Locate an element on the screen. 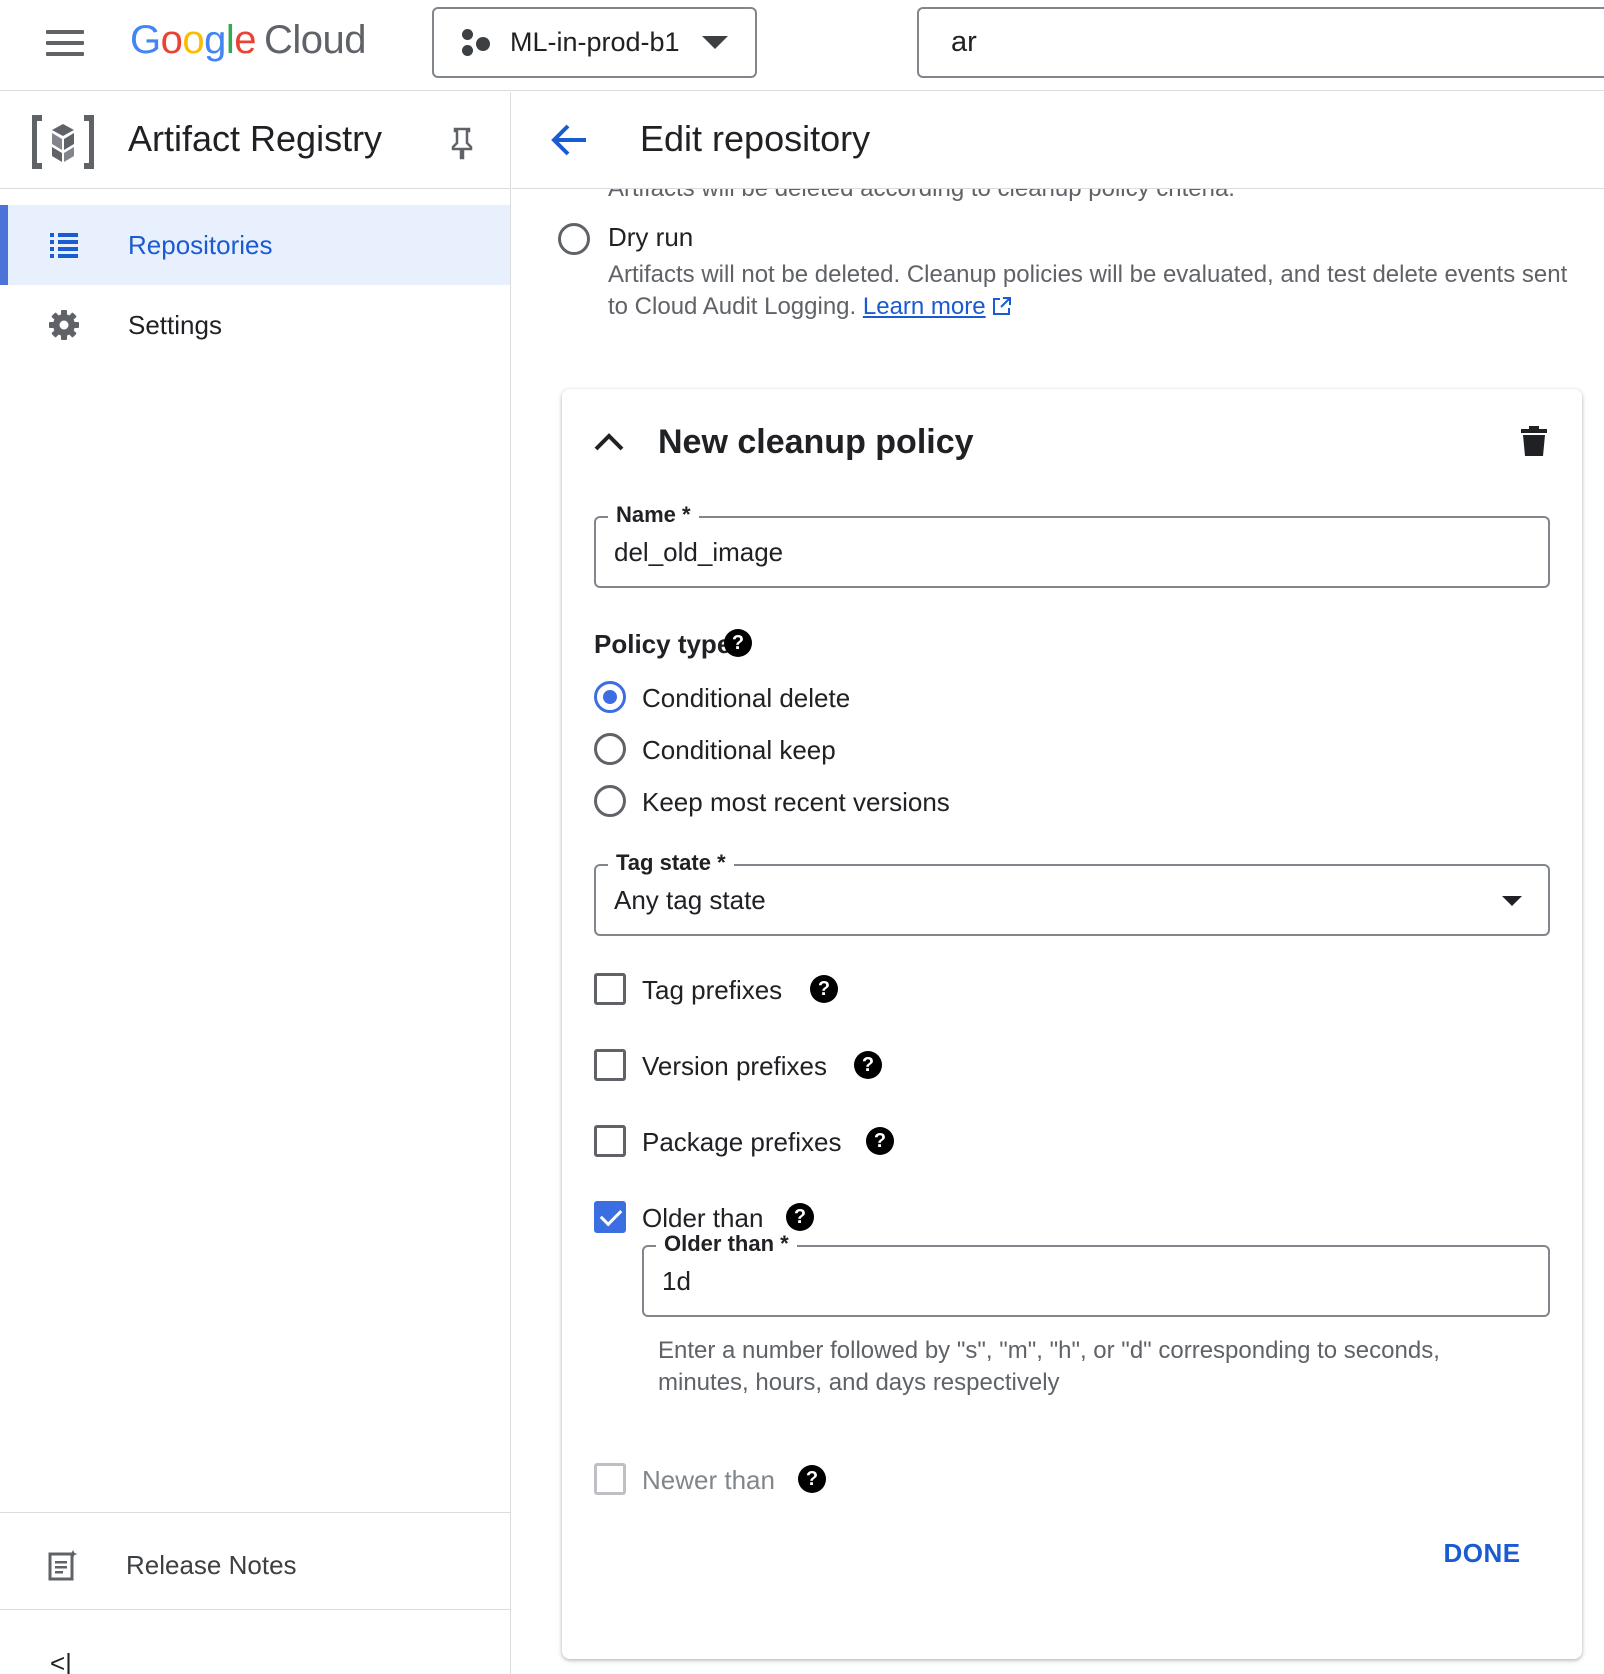 The image size is (1604, 1674). older-than-value: 1d is located at coordinates (676, 1281).